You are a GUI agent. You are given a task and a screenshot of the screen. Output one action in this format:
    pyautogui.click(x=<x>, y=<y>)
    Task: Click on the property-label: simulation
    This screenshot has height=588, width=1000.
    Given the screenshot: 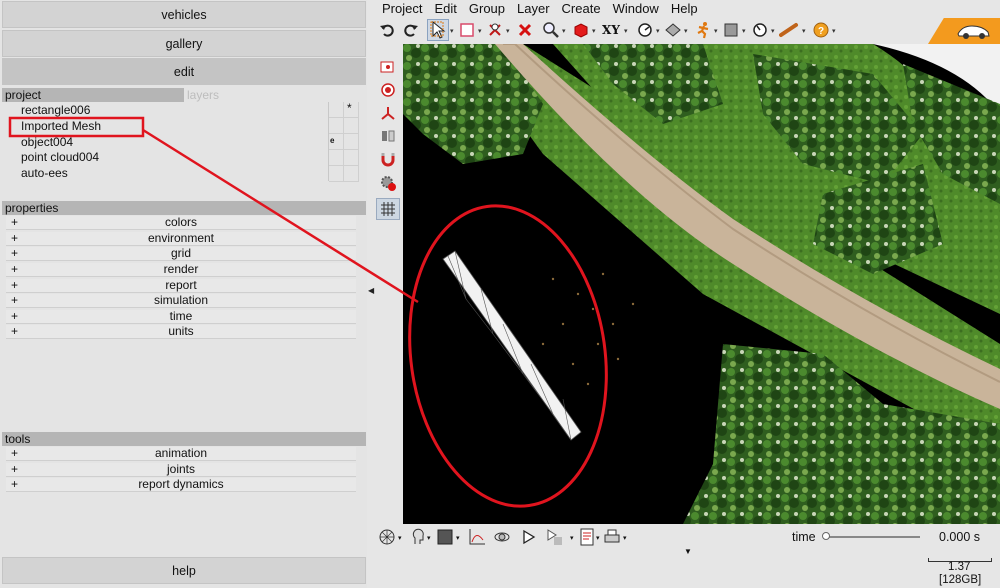 What is the action you would take?
    pyautogui.click(x=181, y=300)
    